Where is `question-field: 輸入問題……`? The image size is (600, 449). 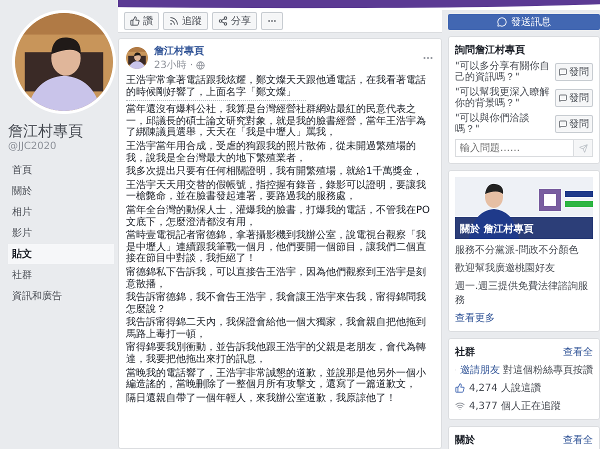
question-field: 輸入問題…… is located at coordinates (514, 148).